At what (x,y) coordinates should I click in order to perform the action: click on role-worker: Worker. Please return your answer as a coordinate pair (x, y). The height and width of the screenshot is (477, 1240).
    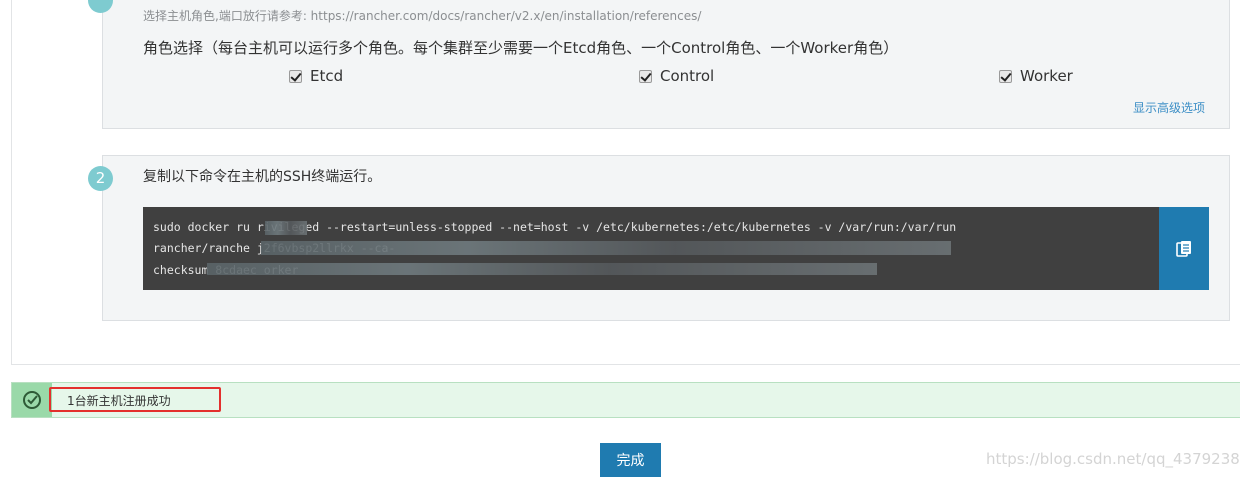
    Looking at the image, I should click on (1036, 76).